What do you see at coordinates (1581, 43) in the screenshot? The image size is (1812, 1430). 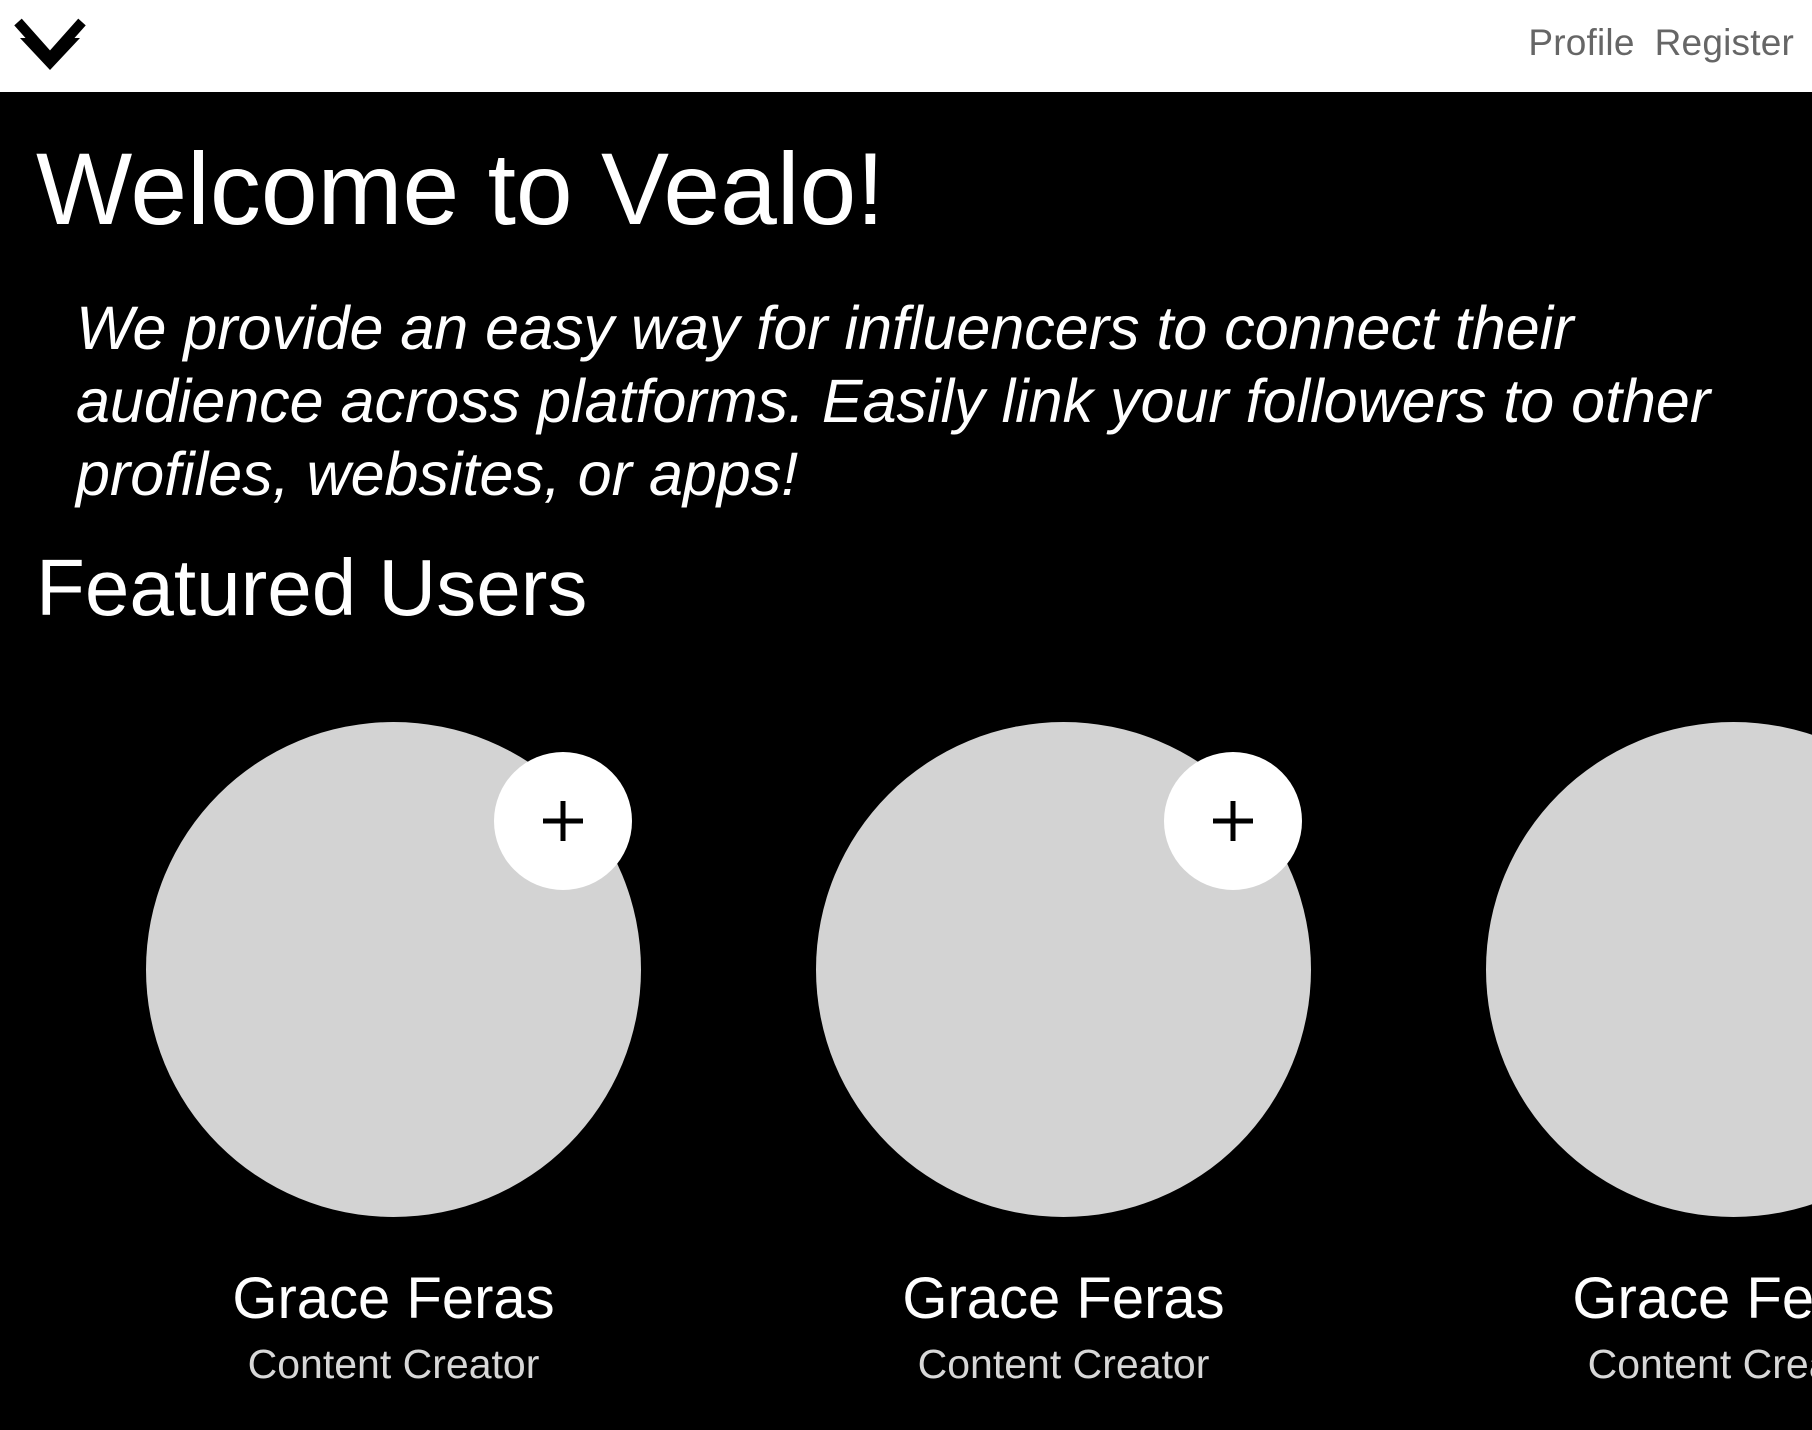 I see `nav-link-profile: Profile` at bounding box center [1581, 43].